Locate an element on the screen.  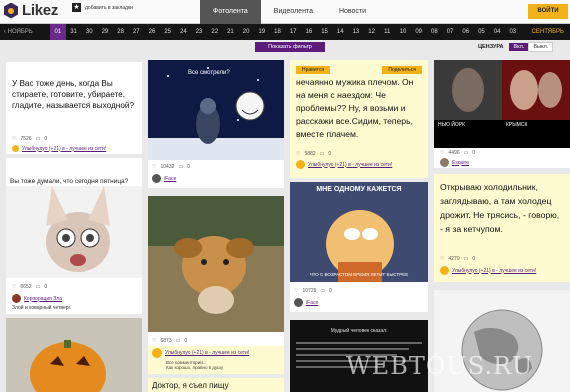
login-button: ВОЙТИ is located at coordinates (548, 11).